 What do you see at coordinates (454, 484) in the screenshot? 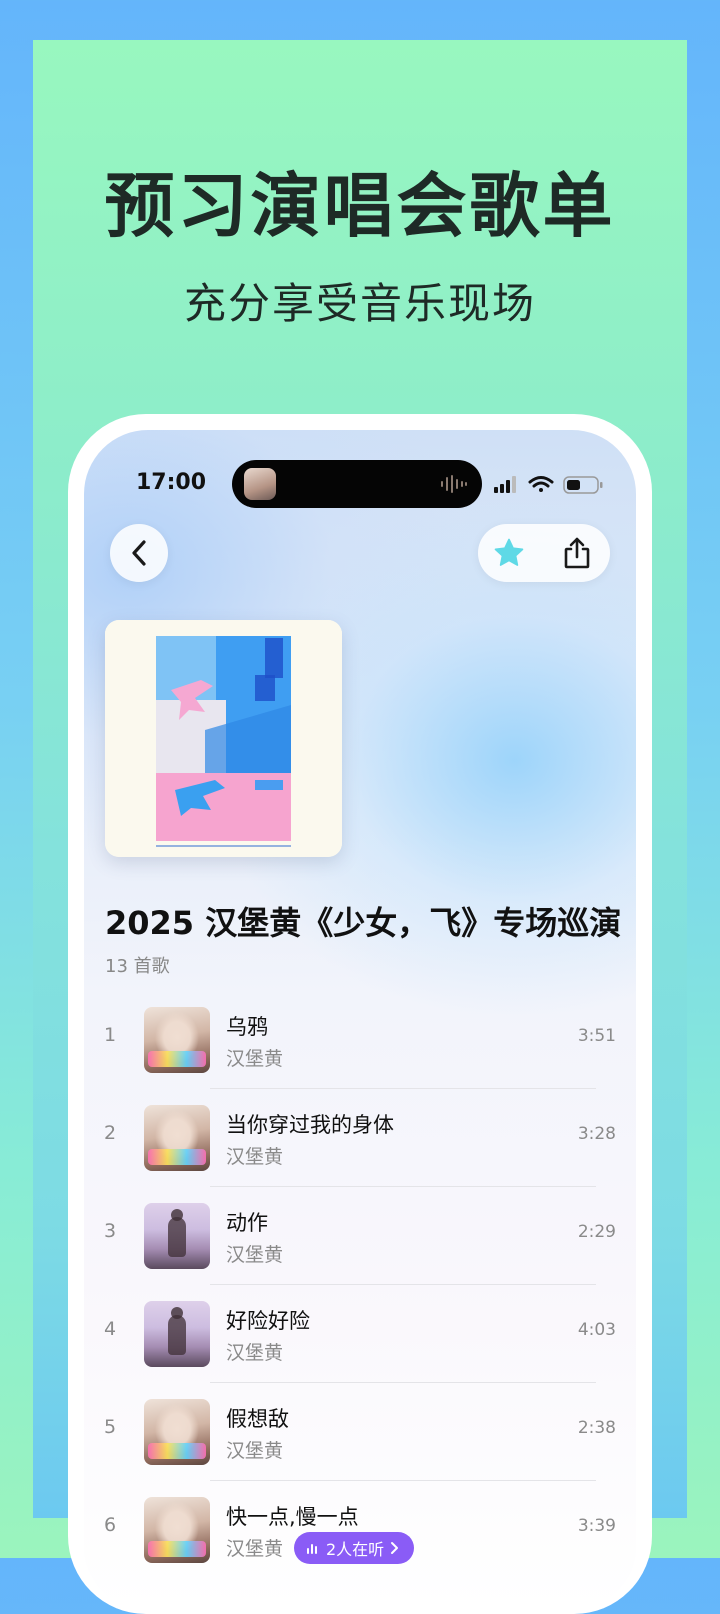
I see `waveform-icon` at bounding box center [454, 484].